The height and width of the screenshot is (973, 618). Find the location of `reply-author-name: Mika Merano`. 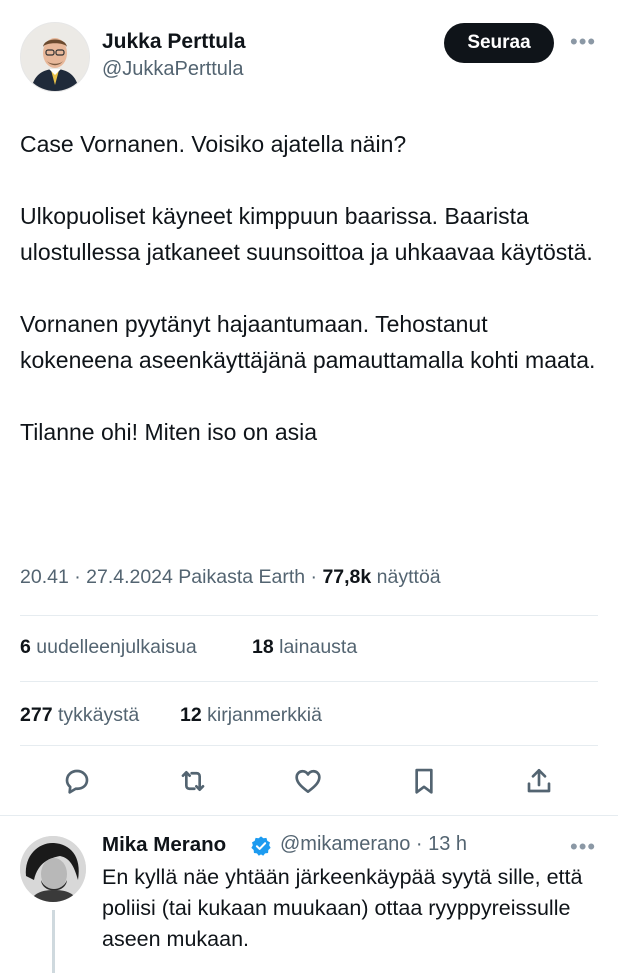

reply-author-name: Mika Merano is located at coordinates (164, 845).